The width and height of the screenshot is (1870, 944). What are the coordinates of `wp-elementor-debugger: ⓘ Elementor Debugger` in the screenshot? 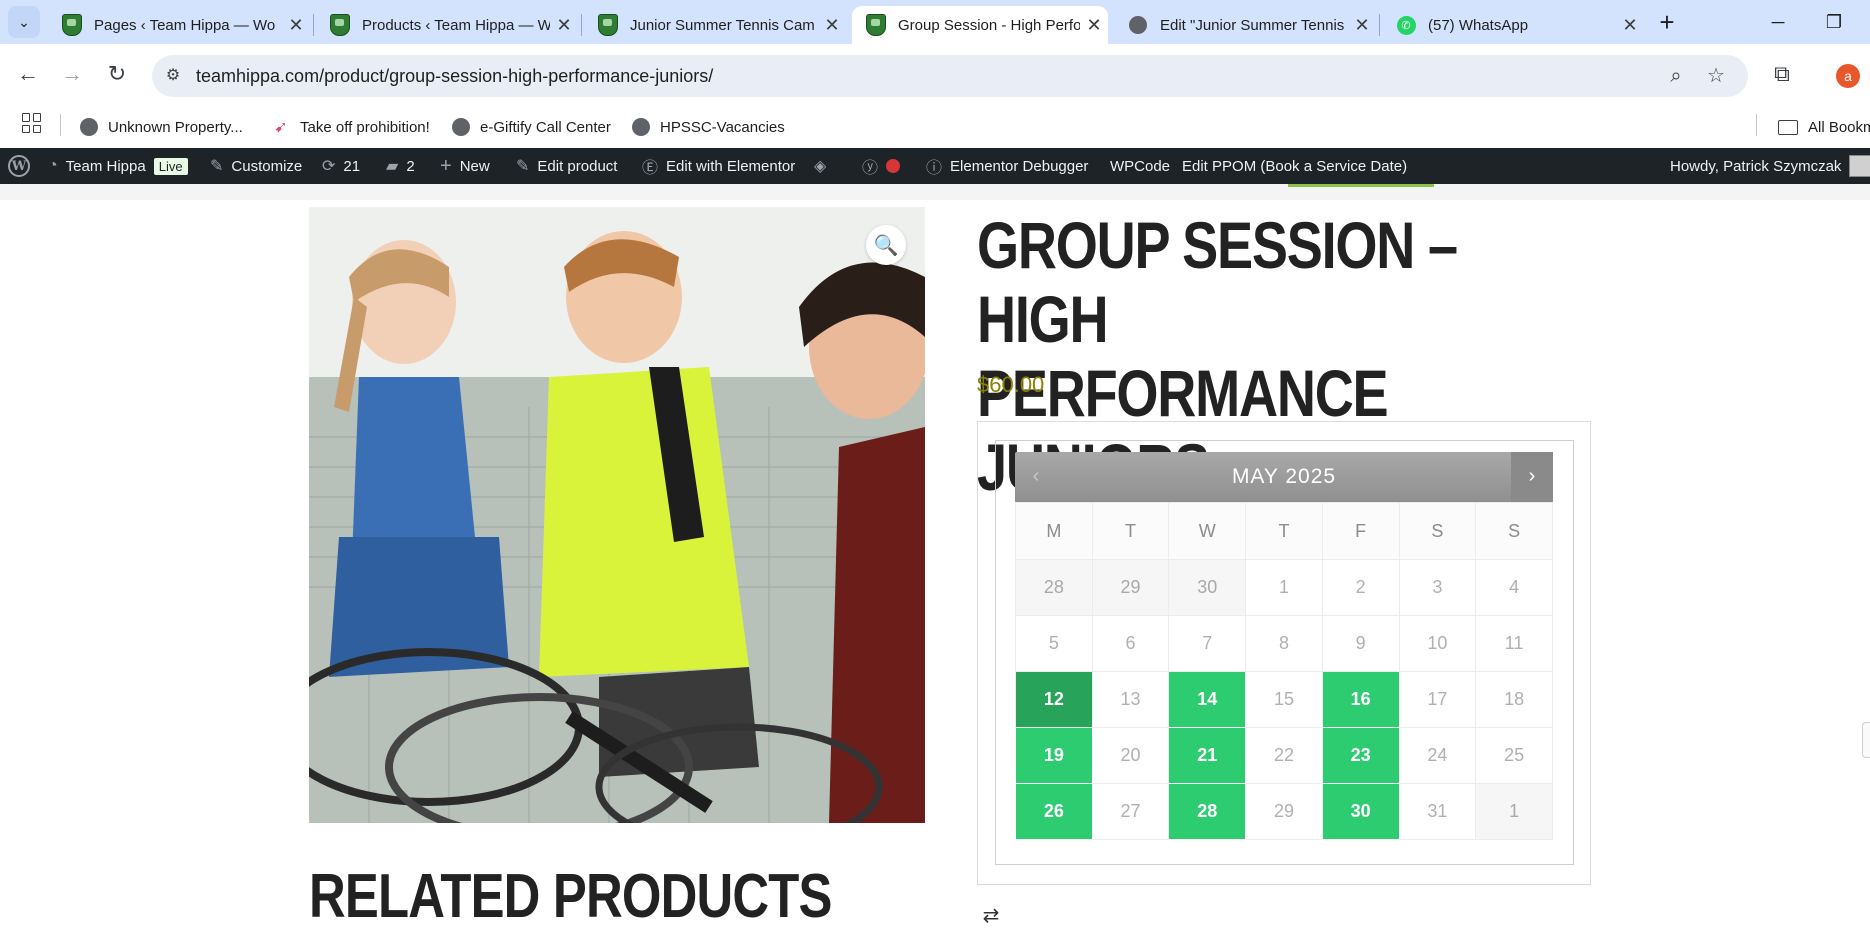 It's located at (1007, 166).